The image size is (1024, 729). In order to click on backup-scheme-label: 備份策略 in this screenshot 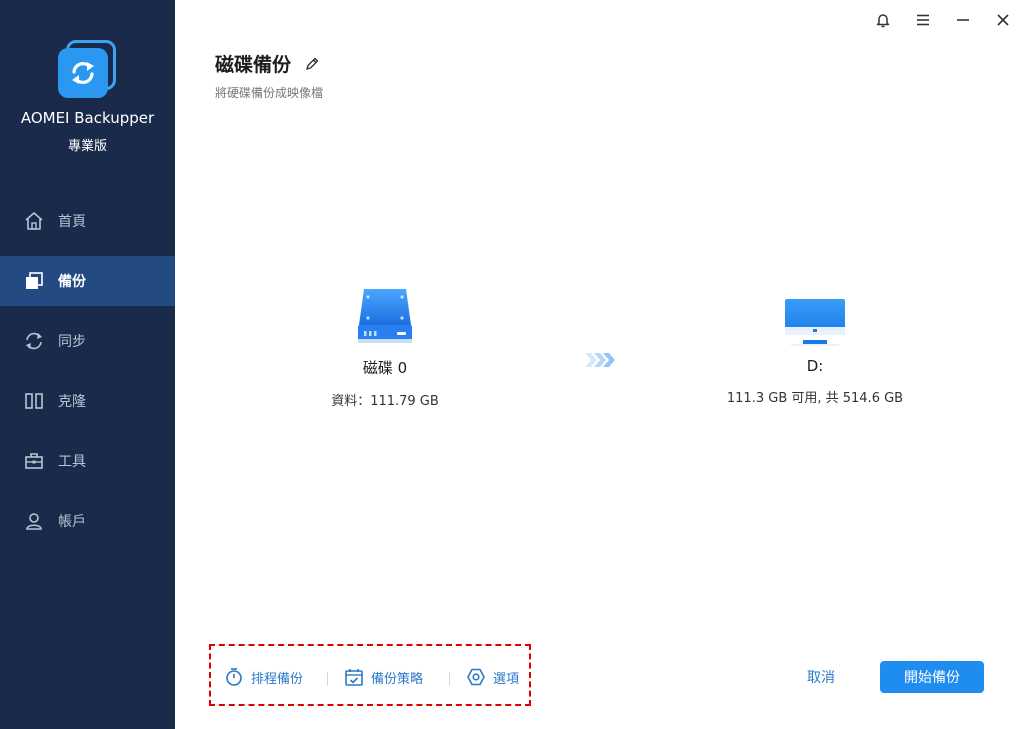, I will do `click(397, 679)`.